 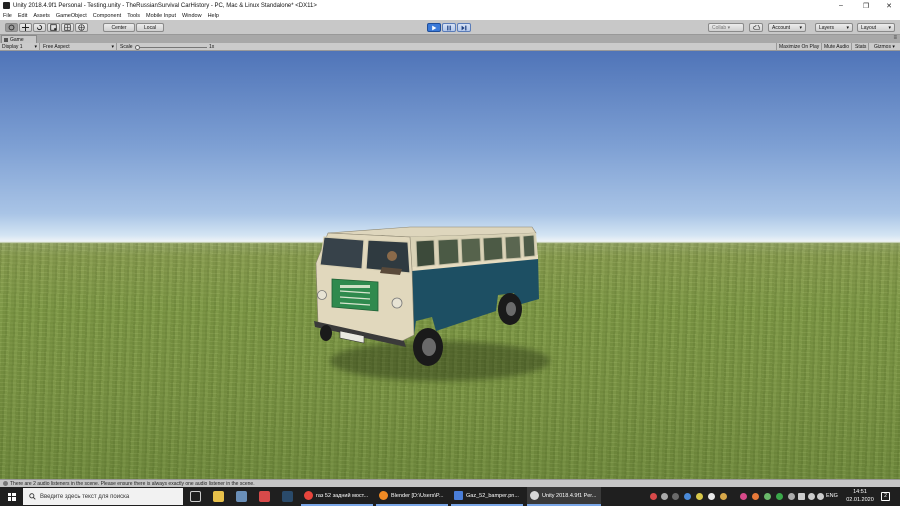 I want to click on notification-center-icon: 2, so click(x=885, y=496).